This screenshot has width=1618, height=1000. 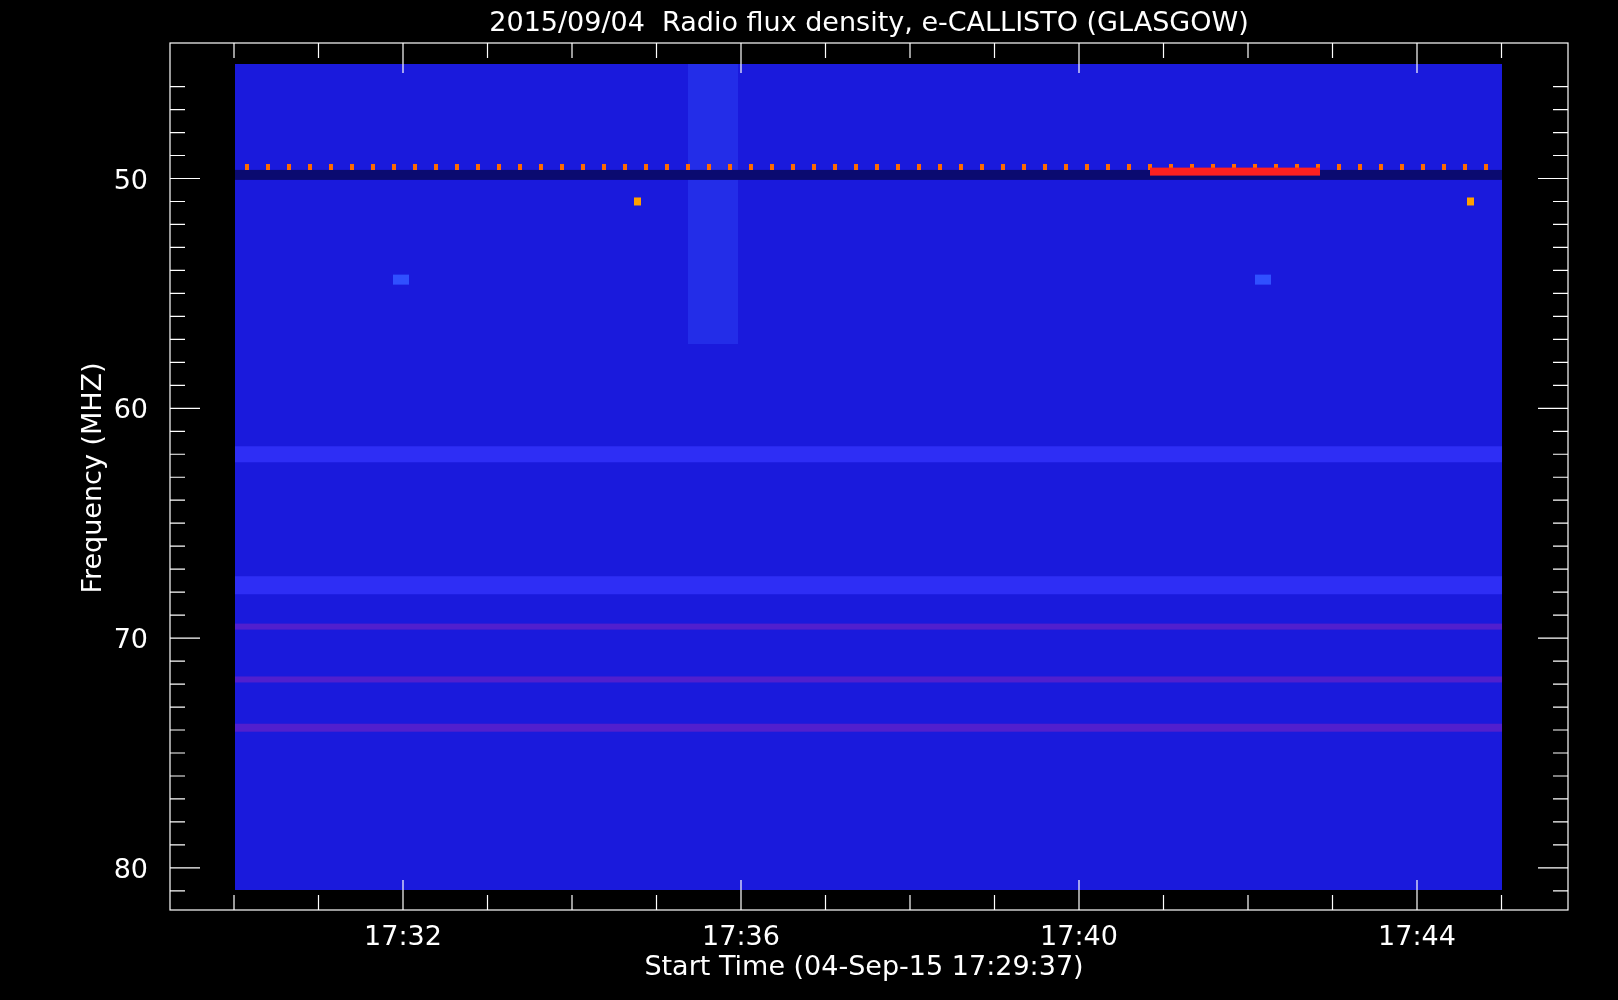 What do you see at coordinates (1079, 935) in the screenshot?
I see `x-tick-label: 17:40` at bounding box center [1079, 935].